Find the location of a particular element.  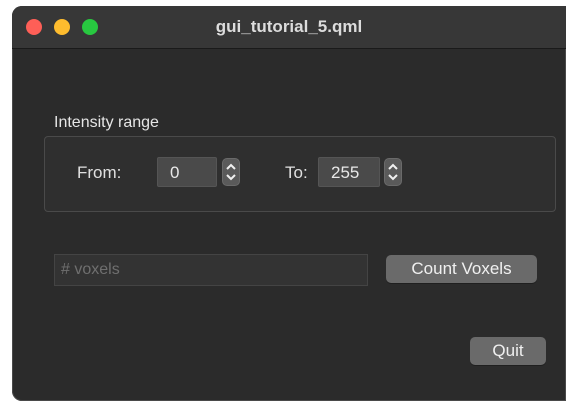

count-voxels-button: Count Voxels is located at coordinates (461, 269).